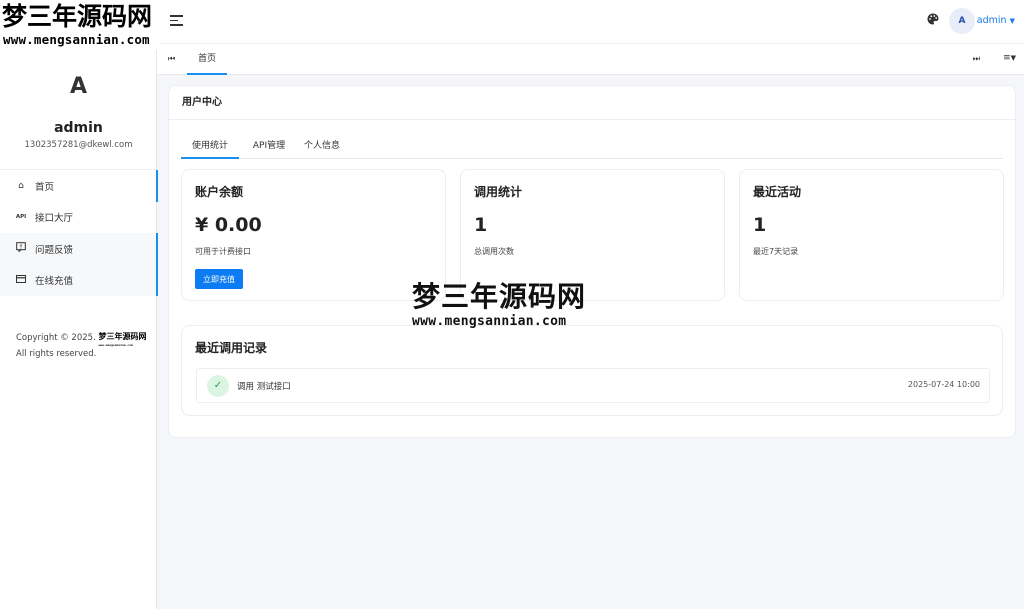 The height and width of the screenshot is (609, 1024). What do you see at coordinates (776, 251) in the screenshot?
I see `stat-subtitle: 最近7天记录` at bounding box center [776, 251].